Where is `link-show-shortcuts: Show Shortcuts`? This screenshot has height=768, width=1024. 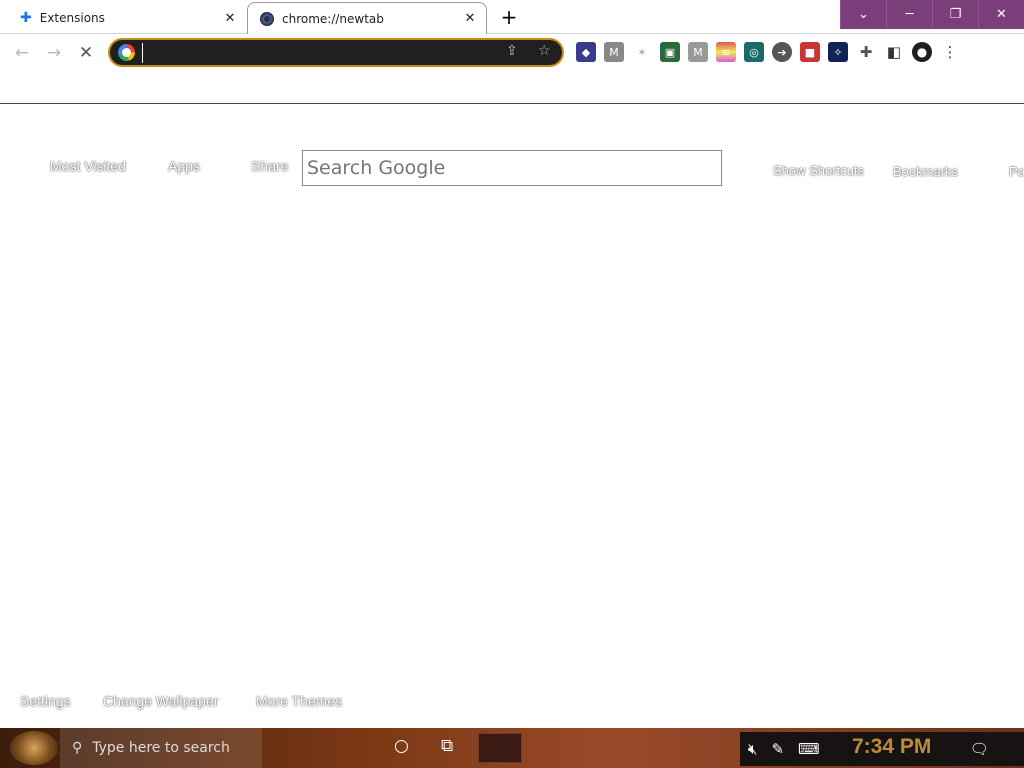
link-show-shortcuts: Show Shortcuts is located at coordinates (818, 170).